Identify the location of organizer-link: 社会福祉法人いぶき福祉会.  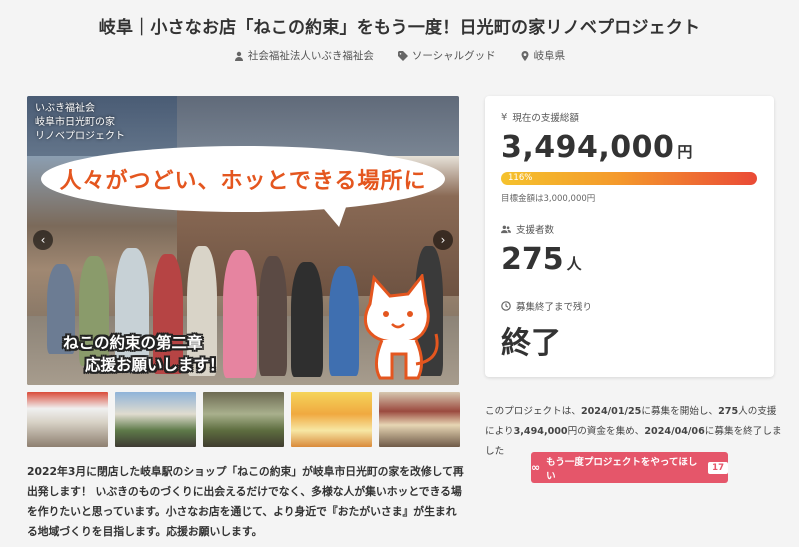
(304, 55).